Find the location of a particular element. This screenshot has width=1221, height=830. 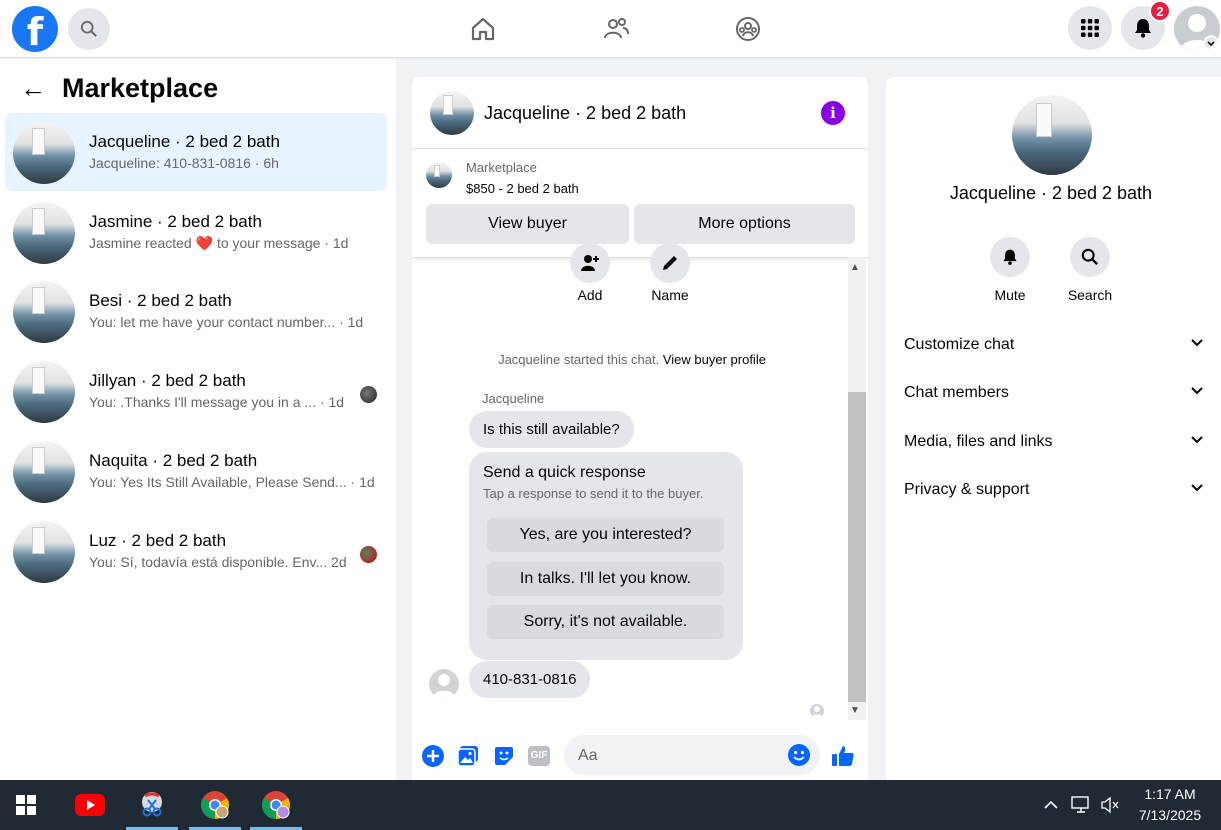

incoming-message-bubble: Is this still available? is located at coordinates (551, 429).